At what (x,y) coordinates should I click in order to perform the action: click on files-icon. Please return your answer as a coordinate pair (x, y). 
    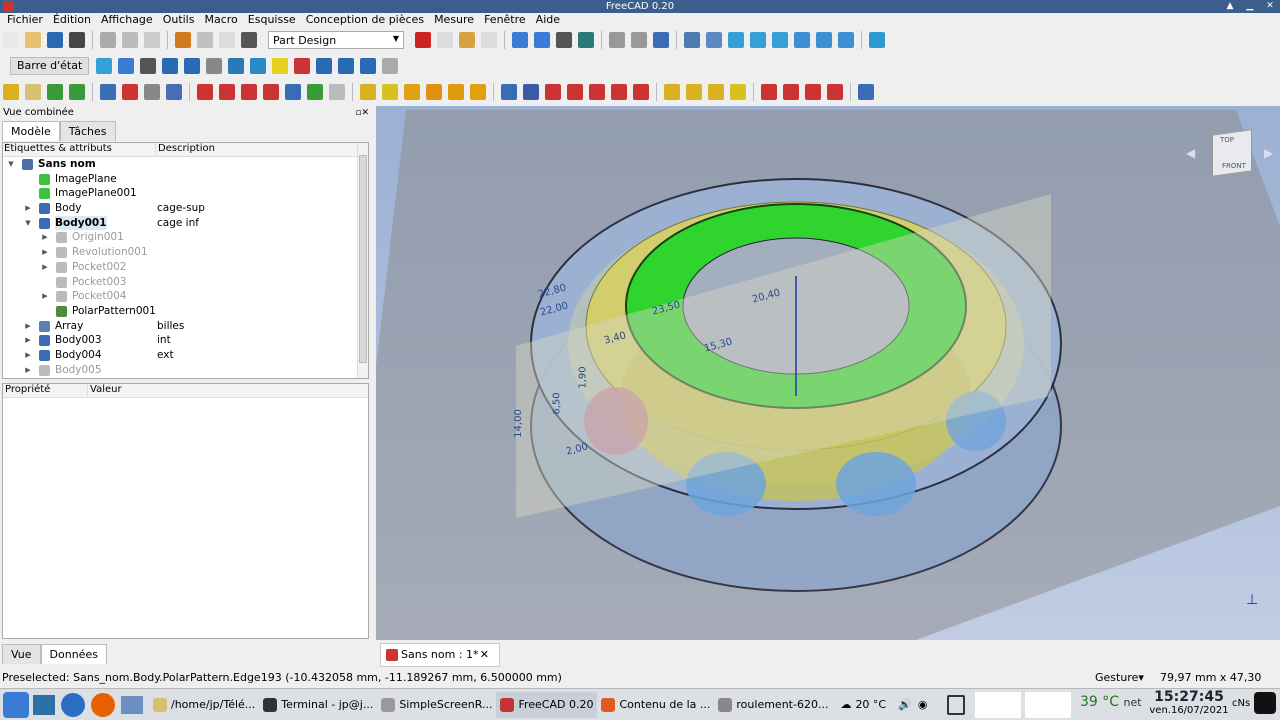
    Looking at the image, I should click on (132, 704).